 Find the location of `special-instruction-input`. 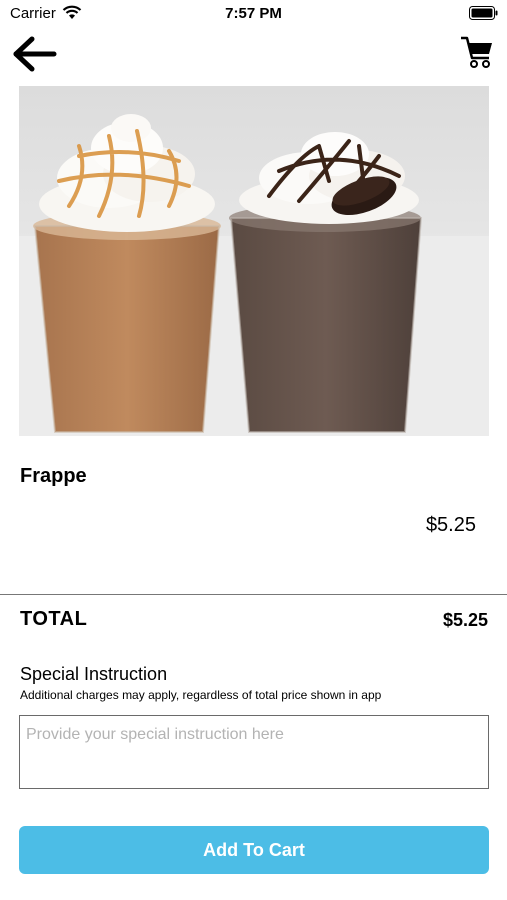

special-instruction-input is located at coordinates (254, 752).